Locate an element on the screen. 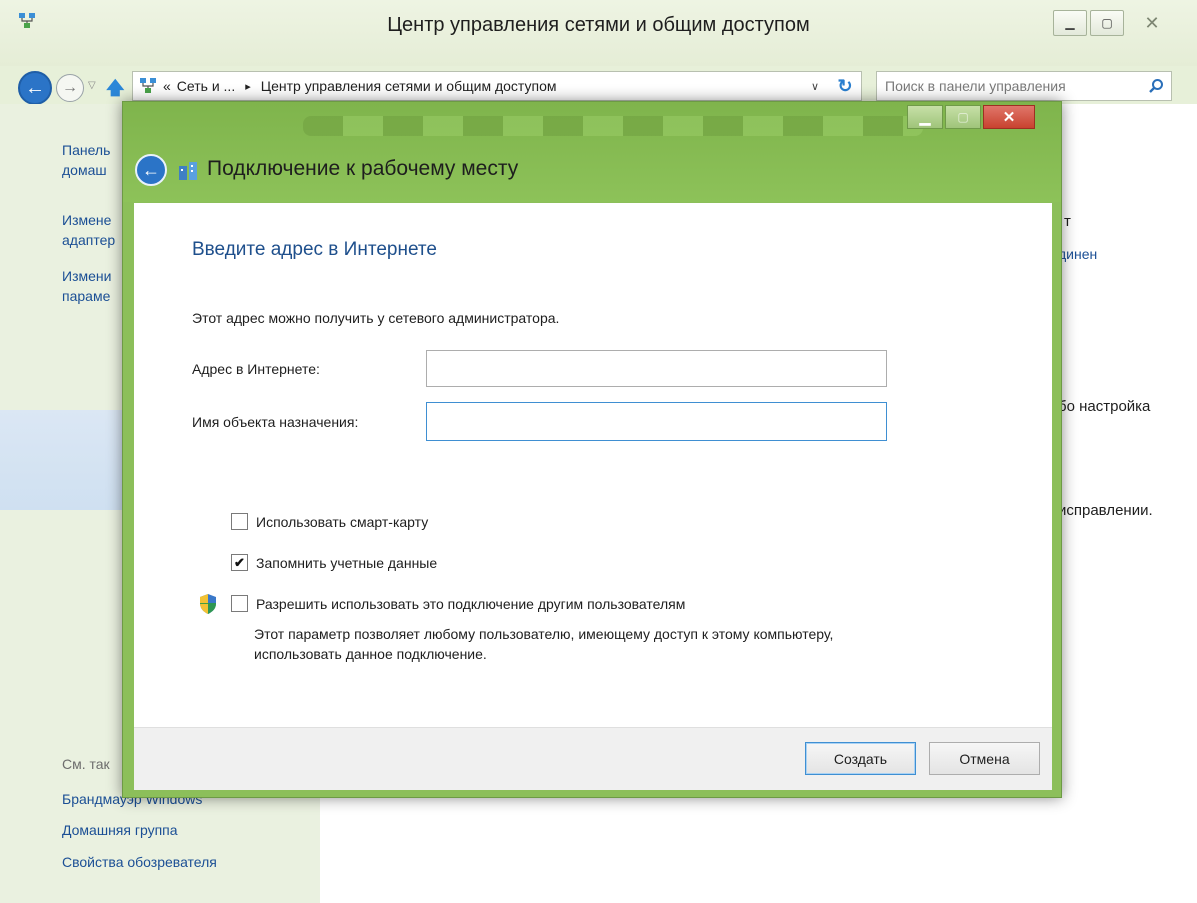 The width and height of the screenshot is (1197, 903). forward-arrow-icon: → is located at coordinates (70, 87).